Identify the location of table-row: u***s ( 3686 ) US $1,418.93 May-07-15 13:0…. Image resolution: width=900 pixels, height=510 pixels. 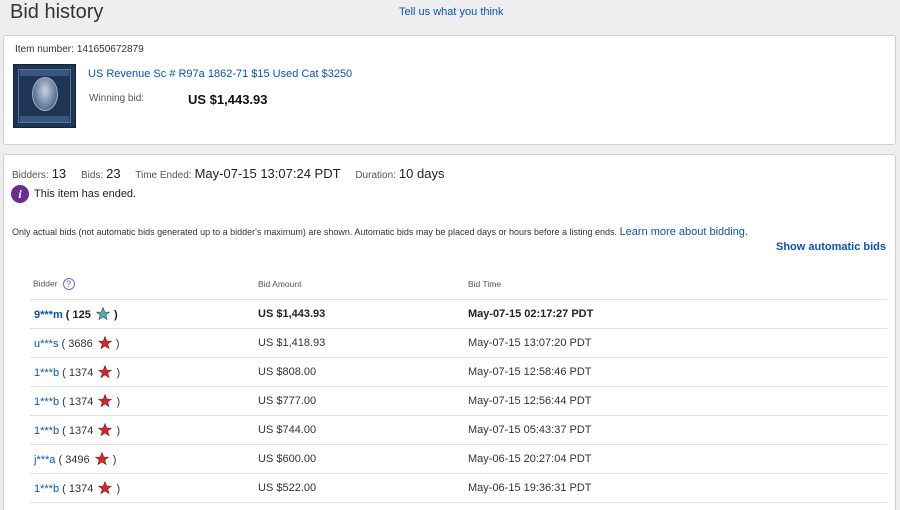
(458, 343).